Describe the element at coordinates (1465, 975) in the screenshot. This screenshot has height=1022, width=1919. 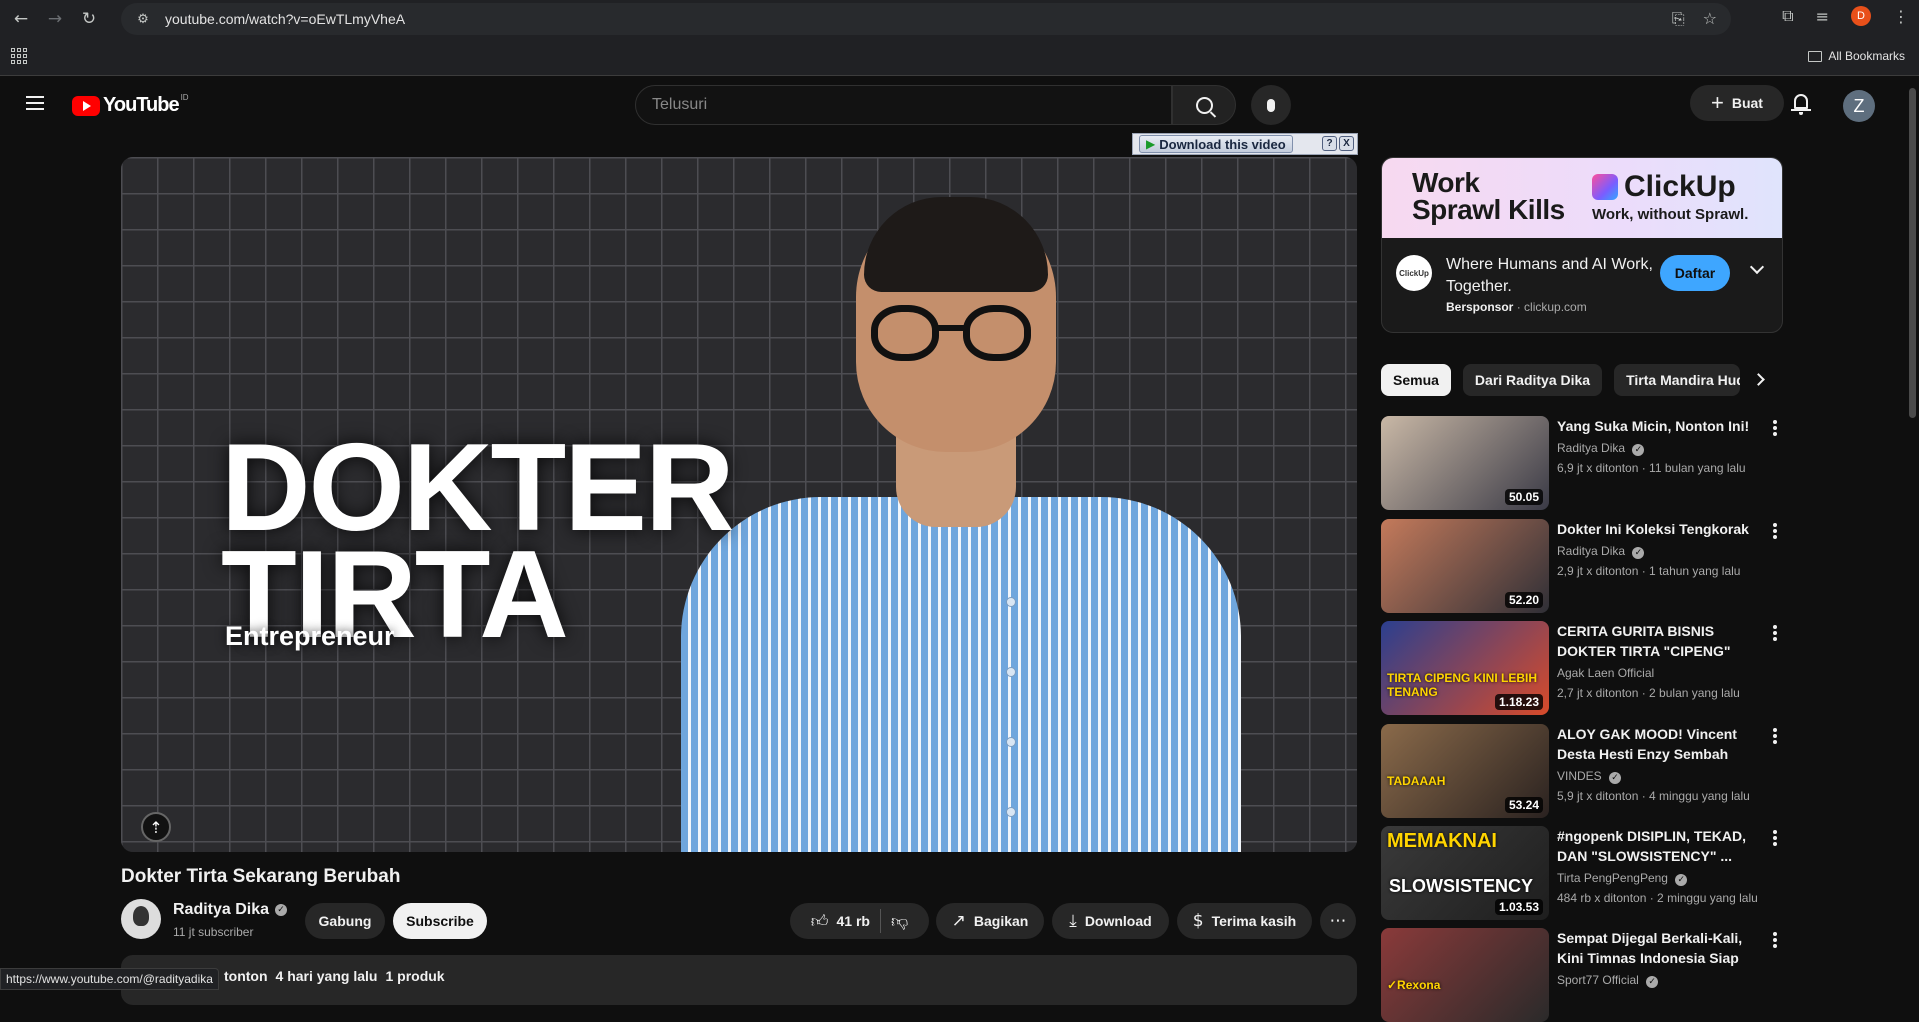
I see `recommended-thumbnail: ✓Rexona` at that location.